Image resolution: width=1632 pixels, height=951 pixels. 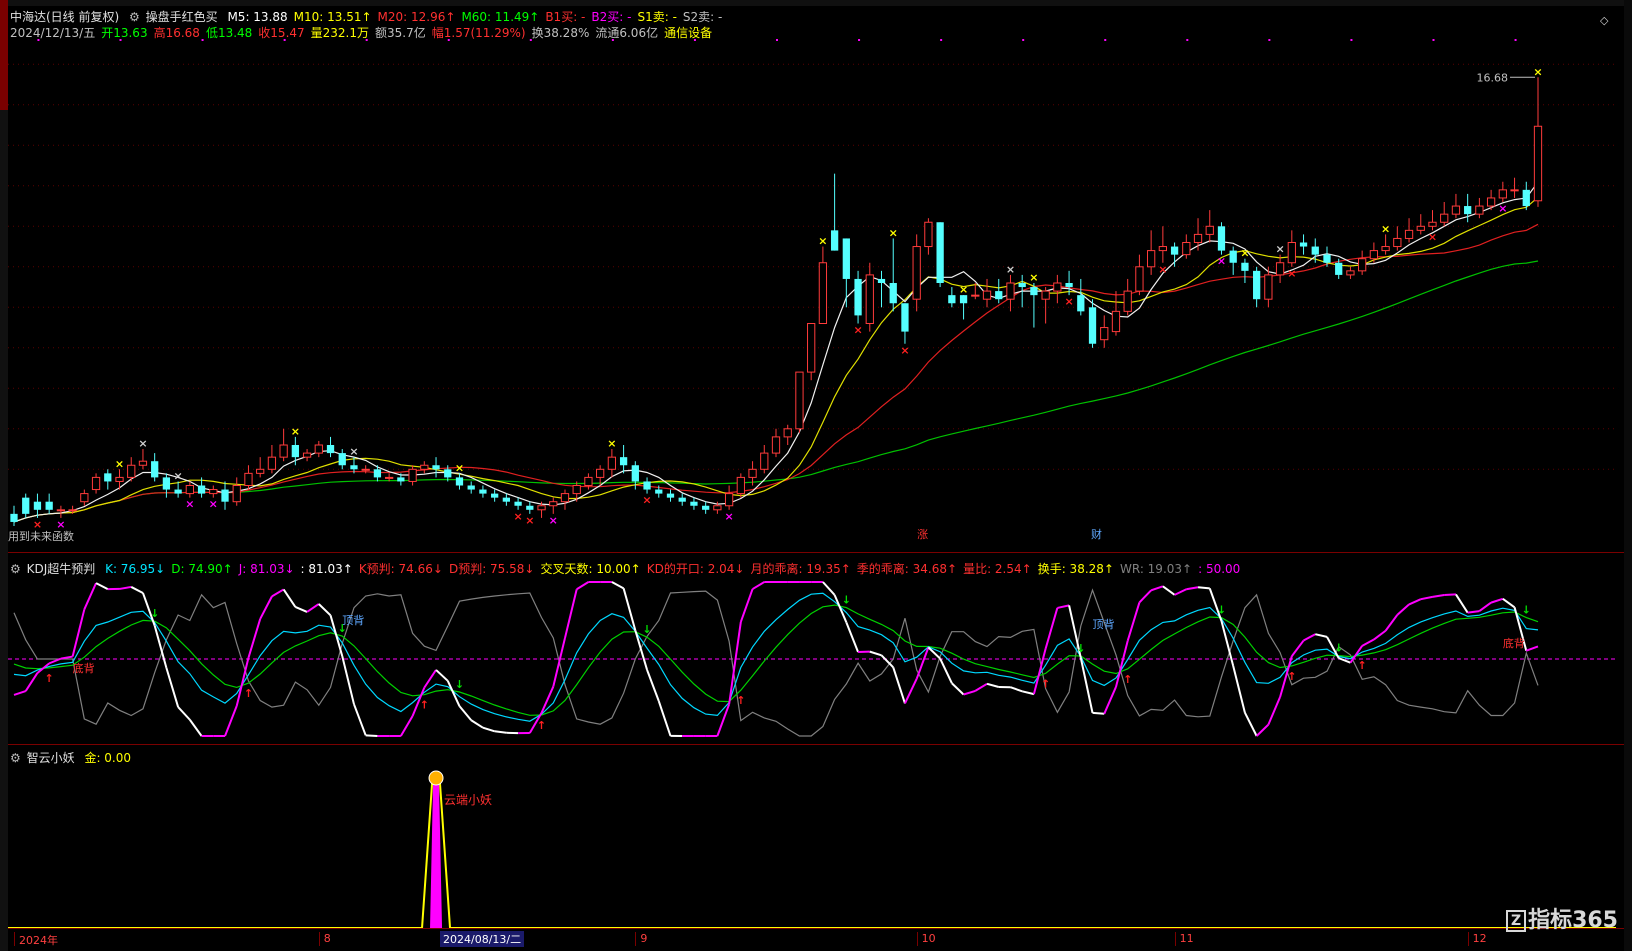 I want to click on top-divergence-label: 顶背, so click(x=1104, y=624).